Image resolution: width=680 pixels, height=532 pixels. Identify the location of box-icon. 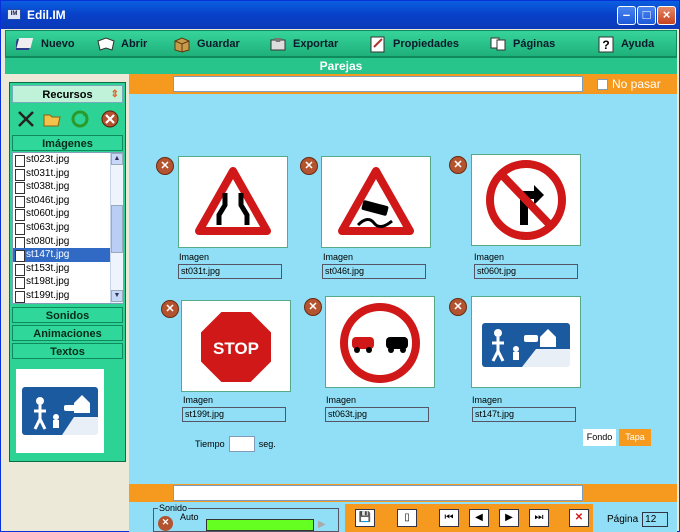
(182, 45).